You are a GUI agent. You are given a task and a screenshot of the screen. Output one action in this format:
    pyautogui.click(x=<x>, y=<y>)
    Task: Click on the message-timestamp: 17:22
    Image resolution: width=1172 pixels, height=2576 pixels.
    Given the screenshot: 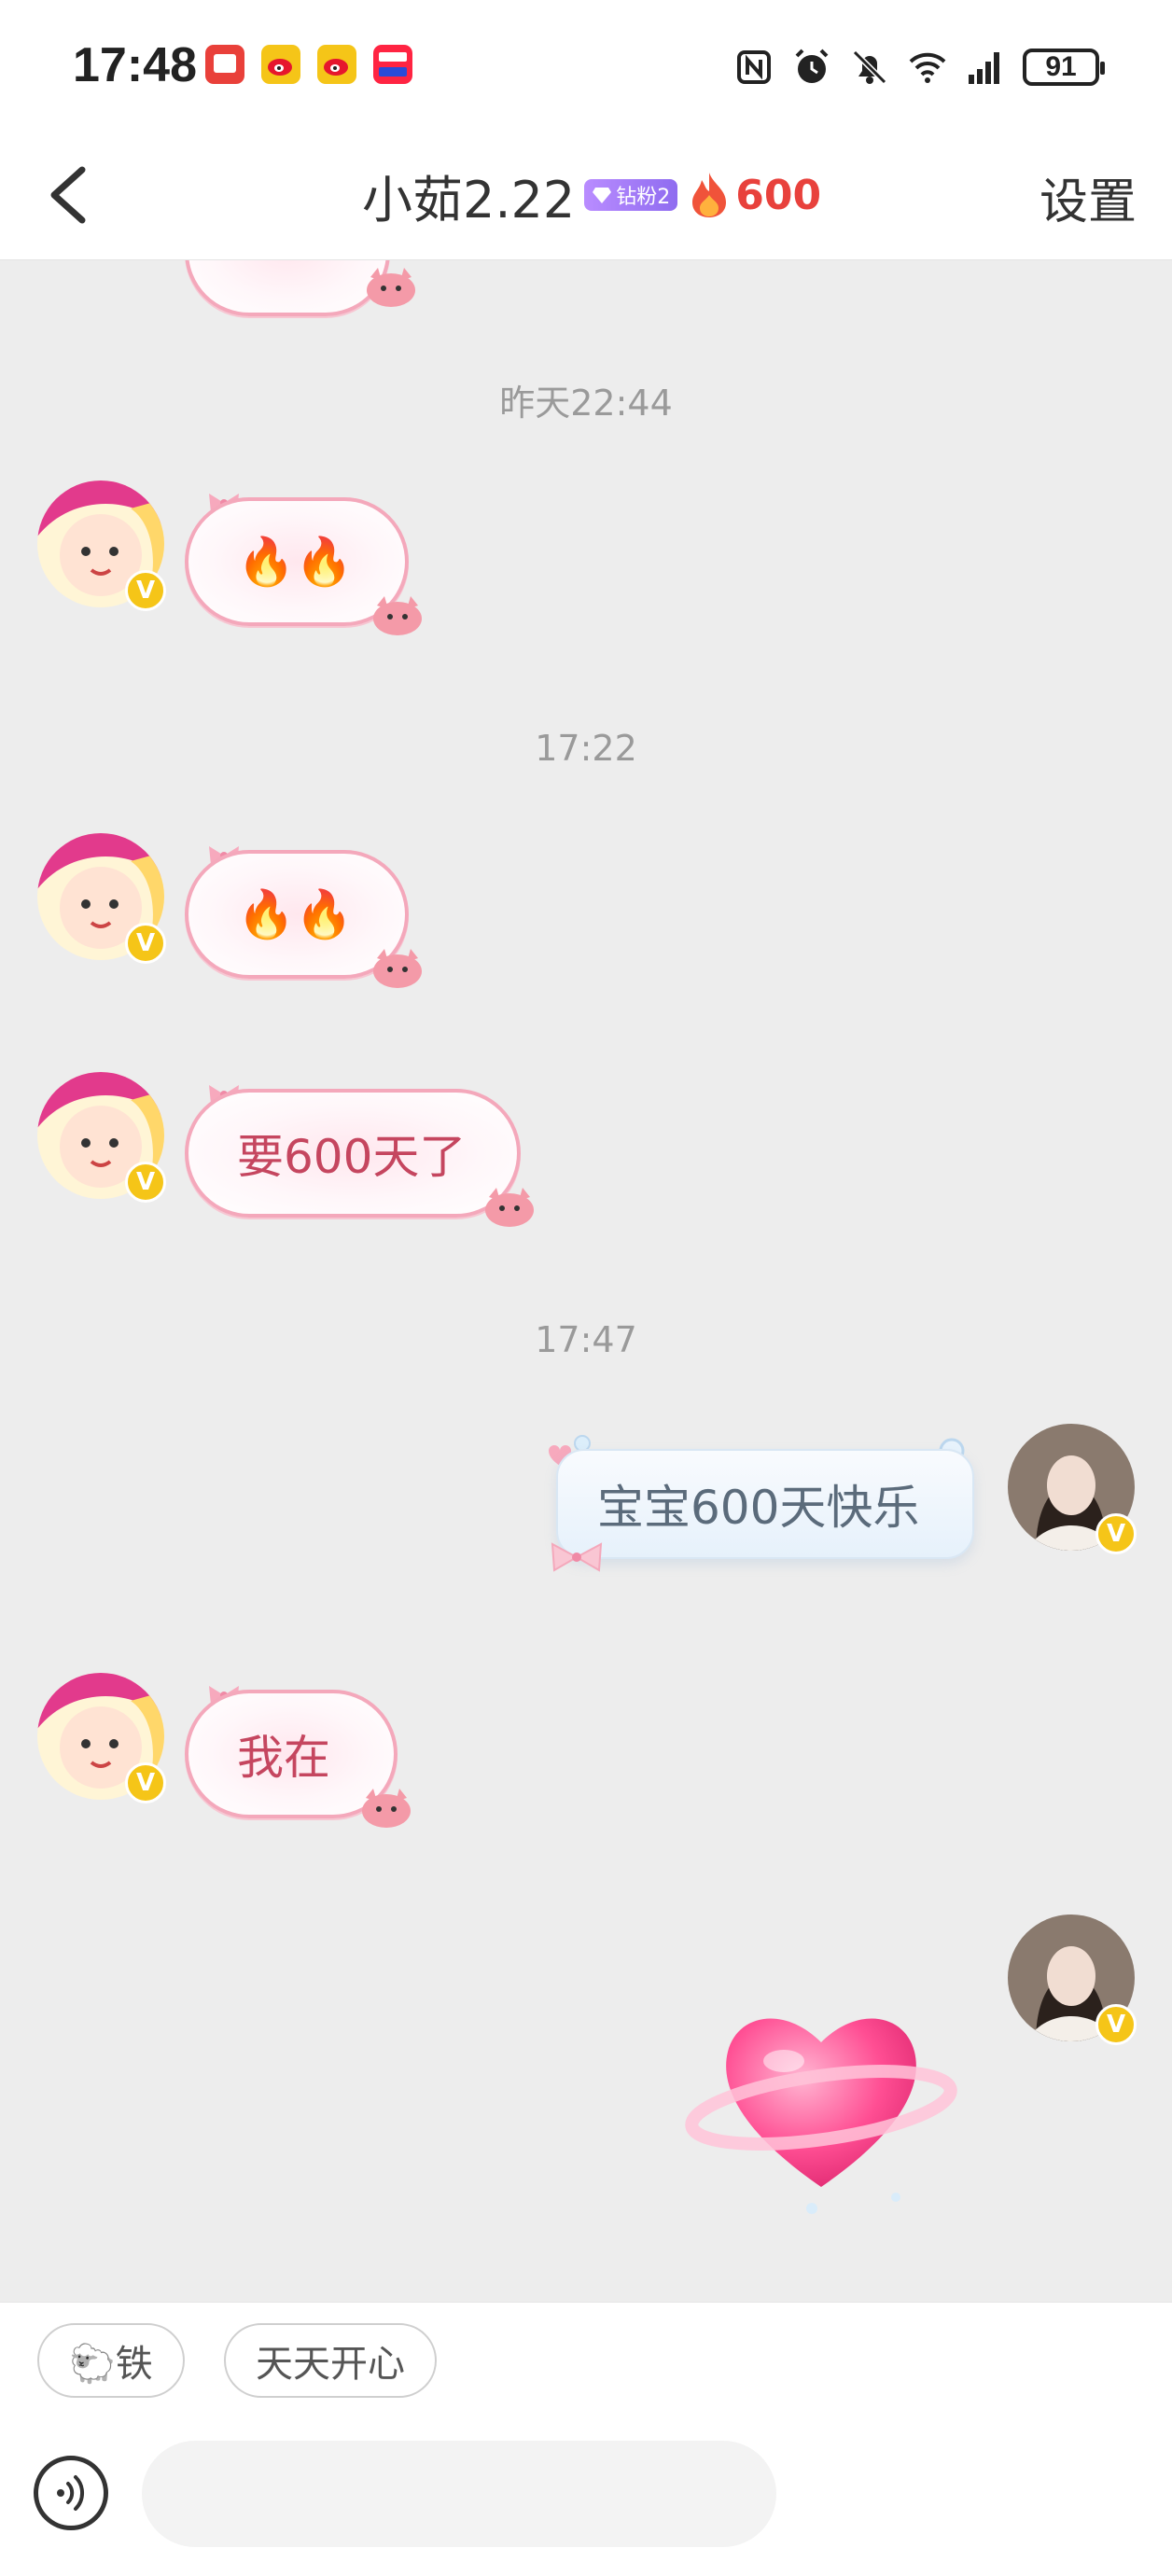 What is the action you would take?
    pyautogui.click(x=586, y=748)
    